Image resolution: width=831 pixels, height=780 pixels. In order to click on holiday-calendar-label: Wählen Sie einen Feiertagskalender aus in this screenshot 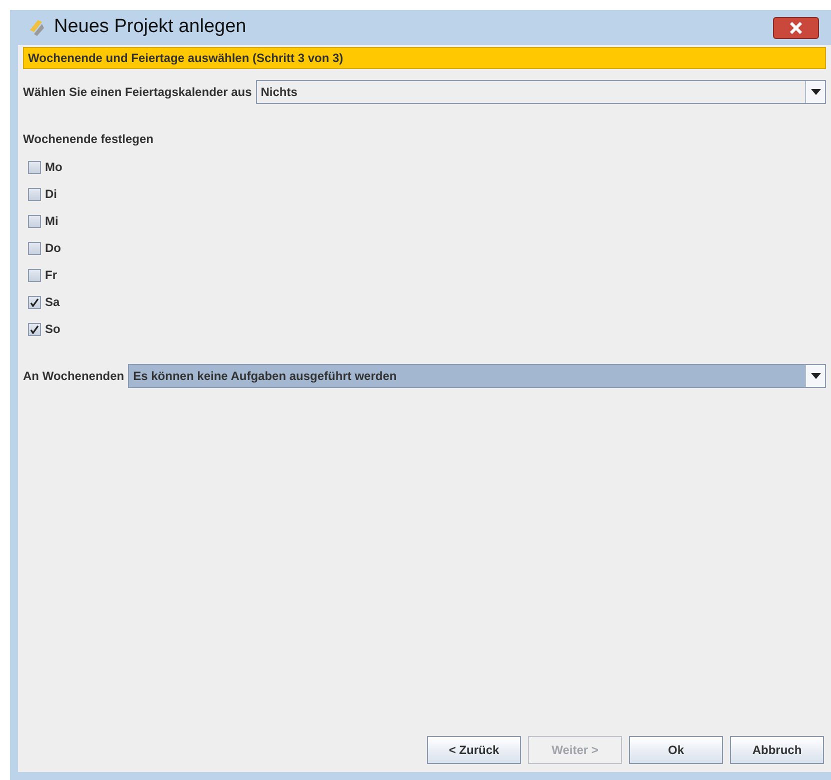, I will do `click(137, 92)`.